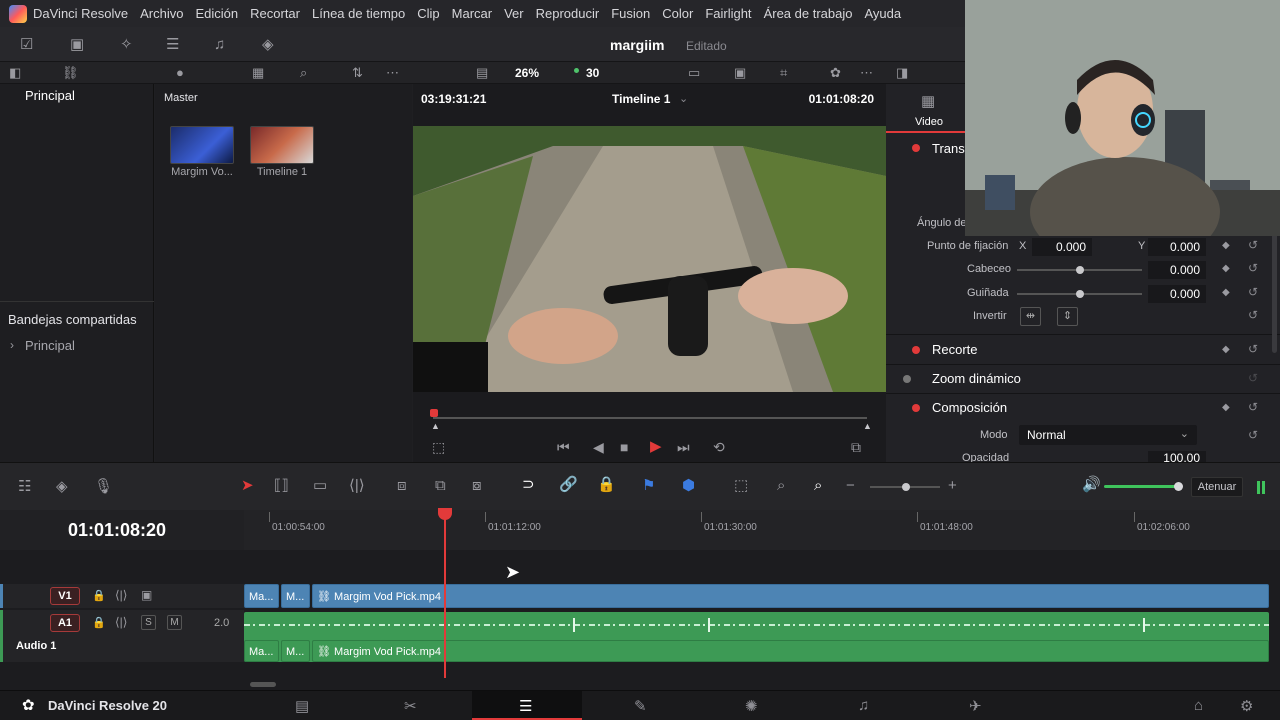 This screenshot has height=720, width=1280. I want to click on viewer-options-icon: ⧉, so click(856, 447).